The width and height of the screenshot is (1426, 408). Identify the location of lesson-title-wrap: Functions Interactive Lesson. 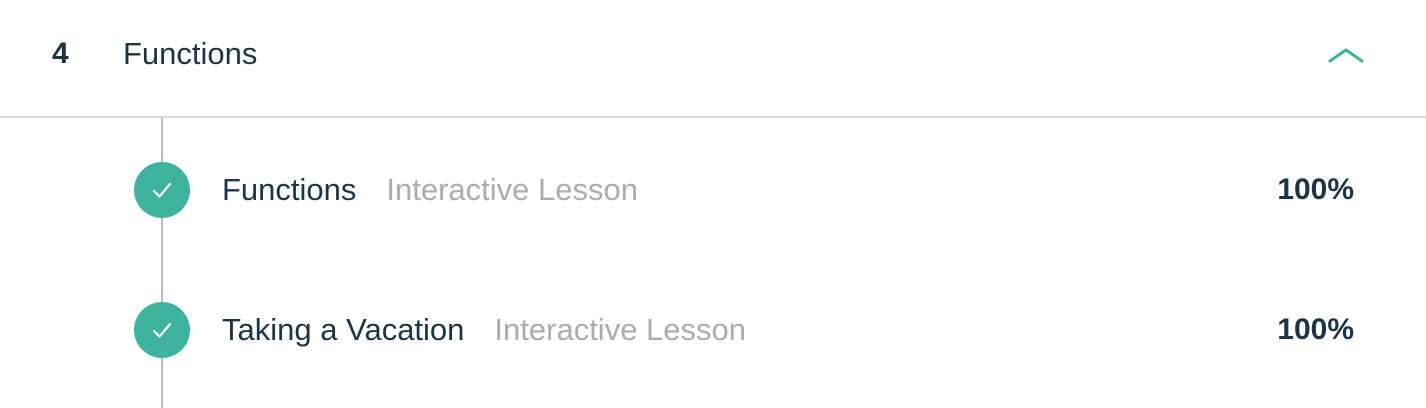
(430, 190).